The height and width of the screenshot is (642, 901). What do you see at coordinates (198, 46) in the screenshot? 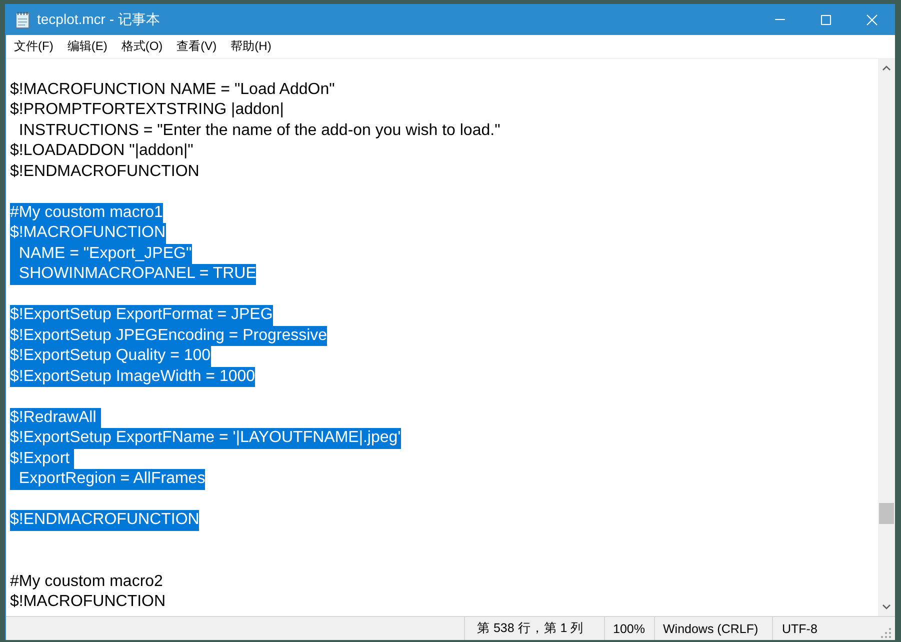
I see `menu-item: 查看(V)` at bounding box center [198, 46].